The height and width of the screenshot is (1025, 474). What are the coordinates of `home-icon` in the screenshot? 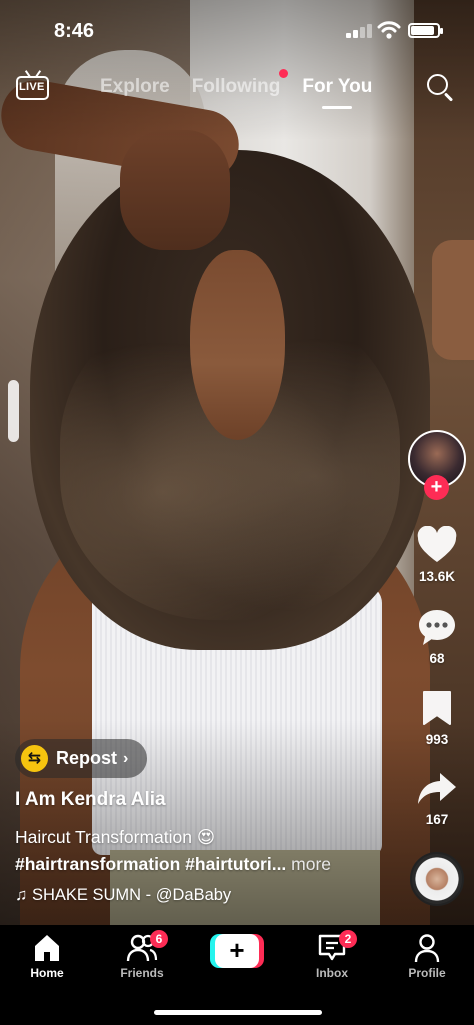 It's located at (47, 948).